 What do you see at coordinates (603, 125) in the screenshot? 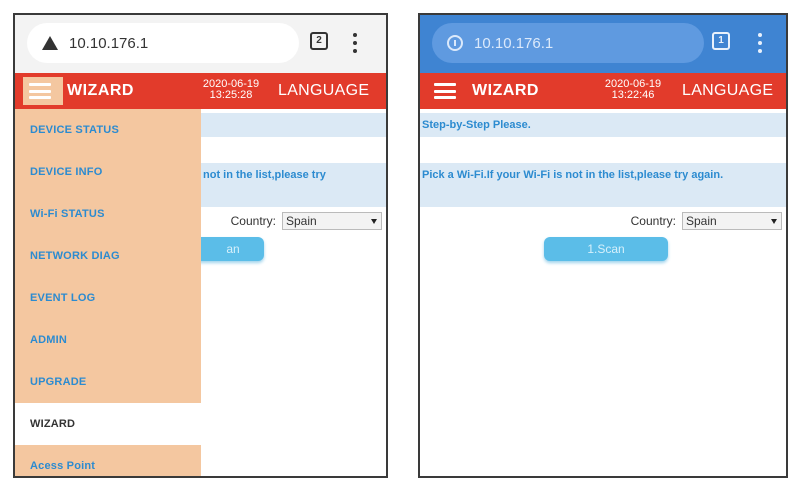
I see `step-banner: Step-by-Step Please.` at bounding box center [603, 125].